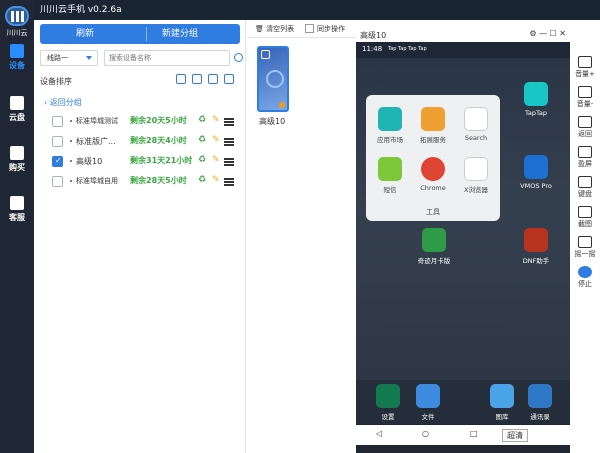 Image resolution: width=600 pixels, height=453 pixels. What do you see at coordinates (476, 175) in the screenshot?
I see `app-xbrowser: X浏览器` at bounding box center [476, 175].